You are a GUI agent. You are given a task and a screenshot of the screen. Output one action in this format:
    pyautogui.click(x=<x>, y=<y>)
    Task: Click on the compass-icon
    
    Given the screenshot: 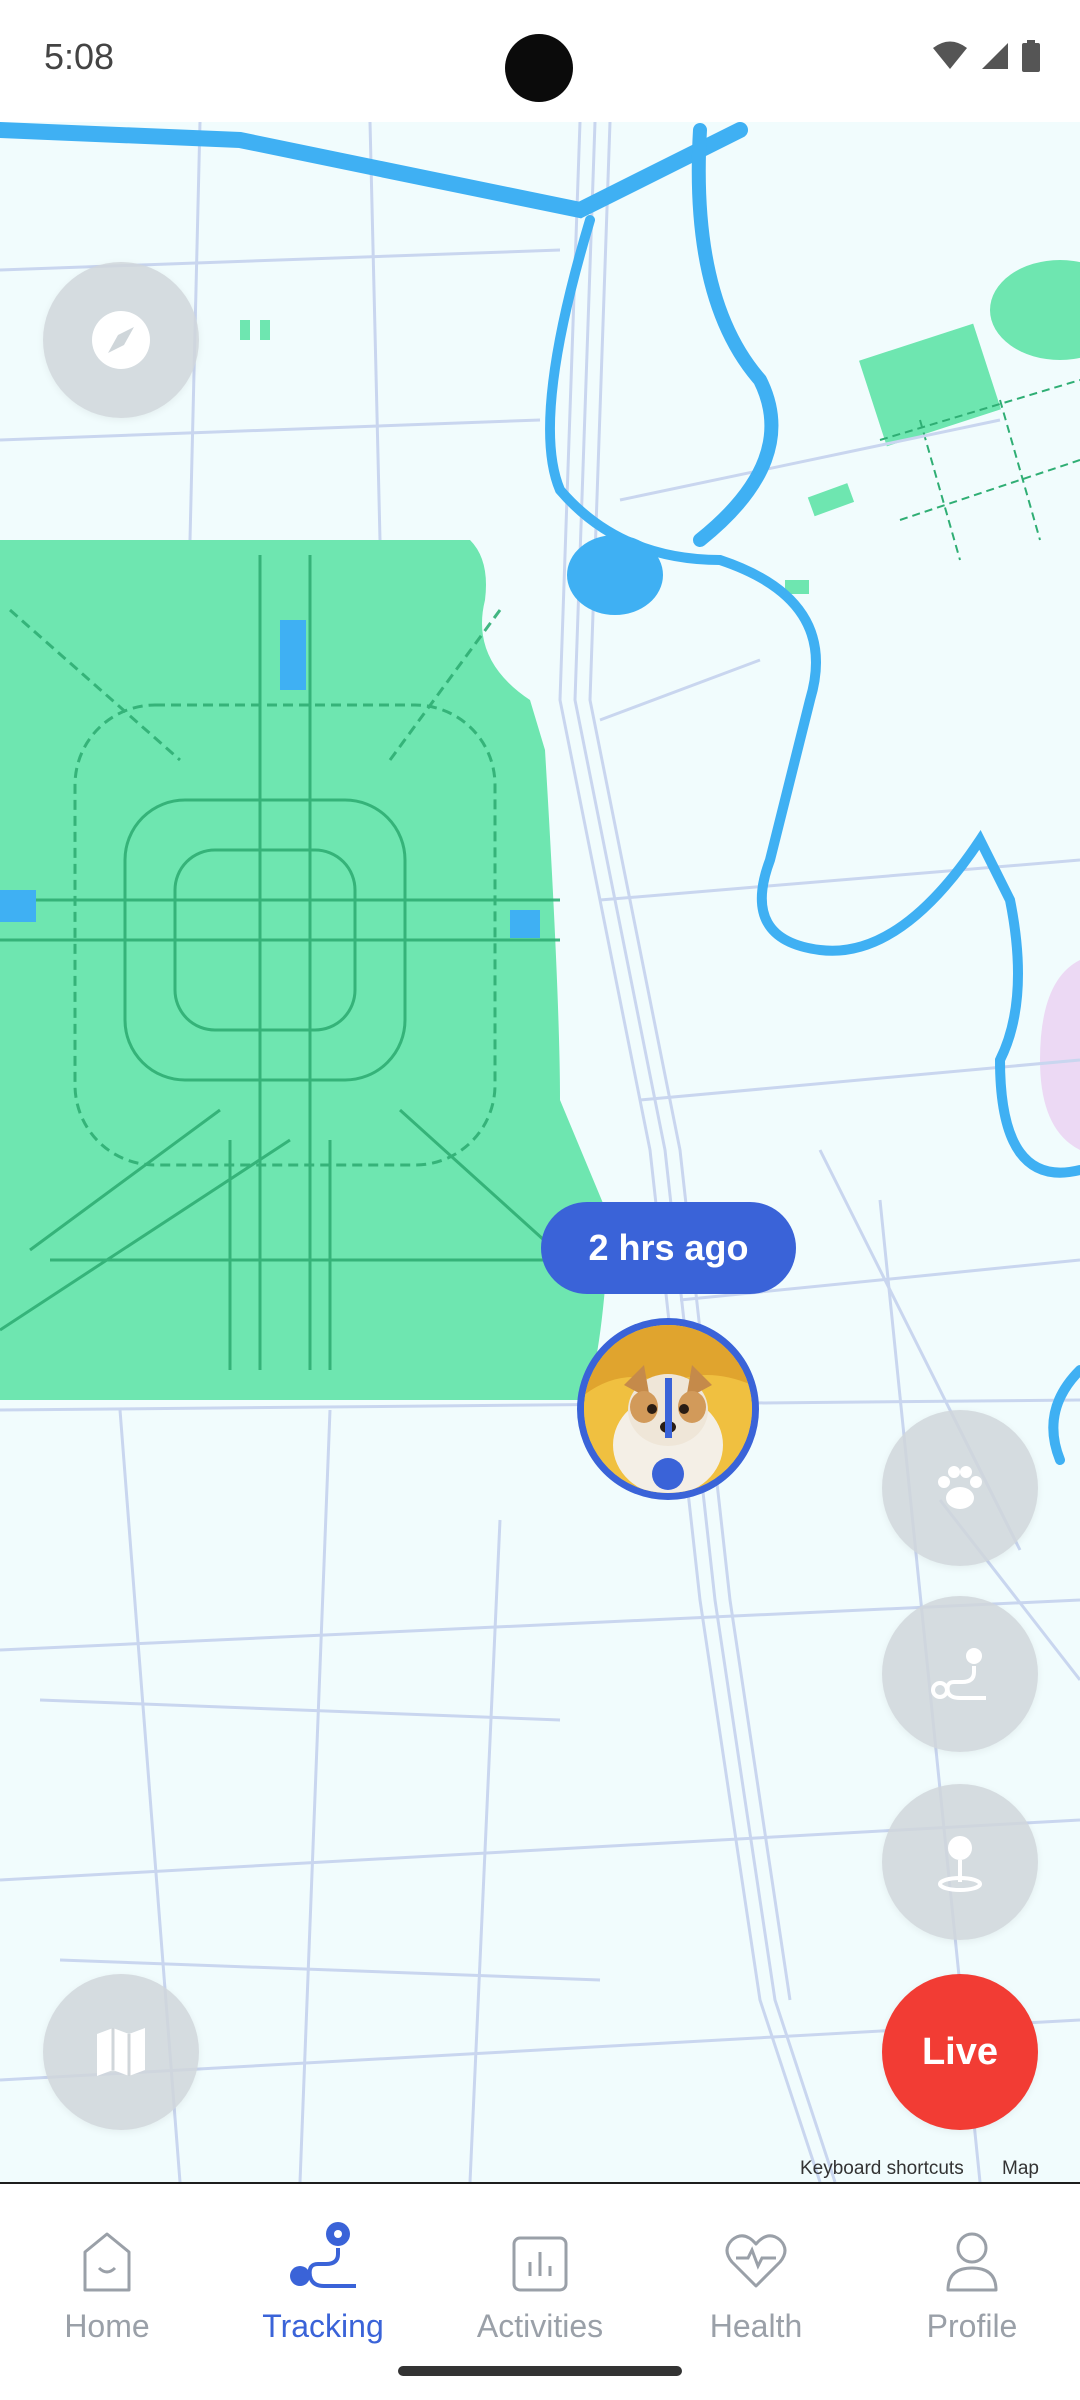 What is the action you would take?
    pyautogui.click(x=121, y=340)
    